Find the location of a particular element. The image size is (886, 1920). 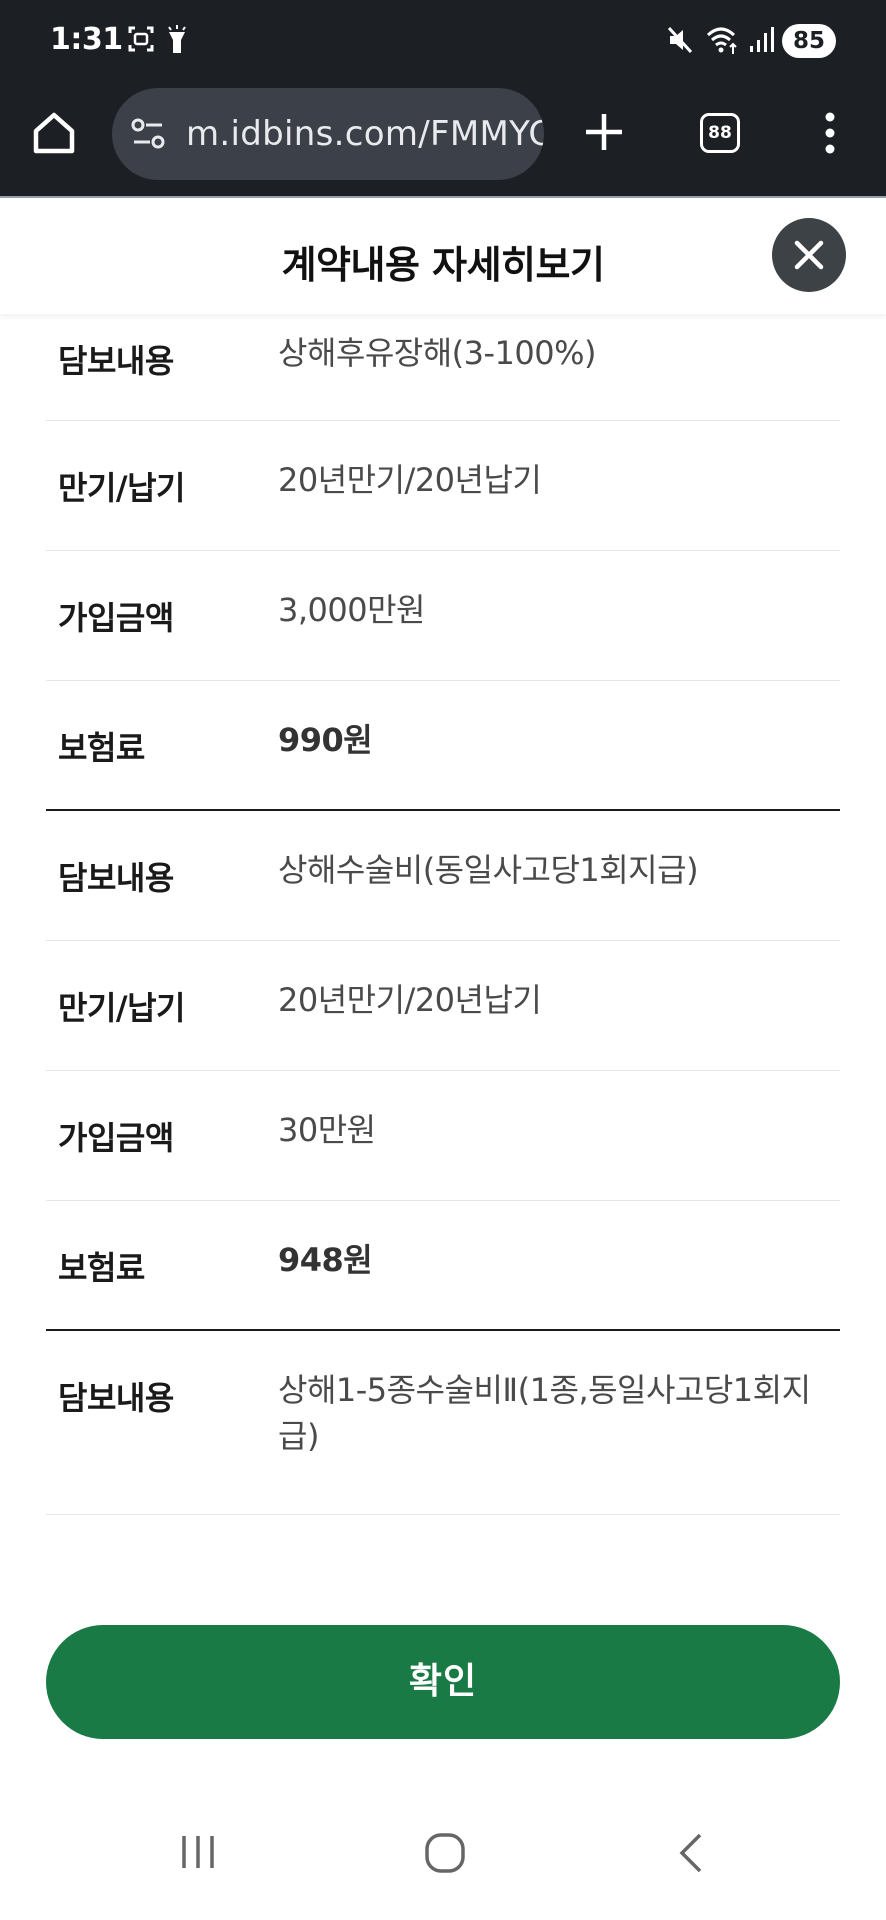

row-value: 상해수술비(동일사고당1회지급) is located at coordinates (488, 870).